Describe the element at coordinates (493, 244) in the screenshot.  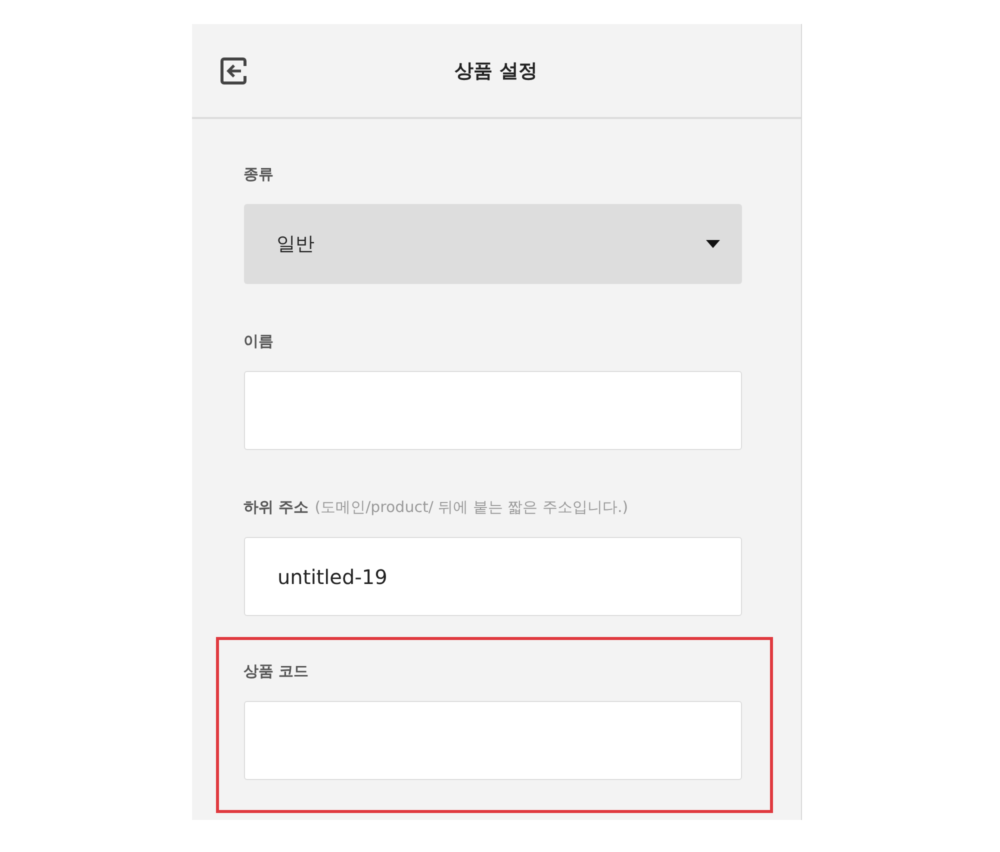
I see `type-dropdown: 일반` at that location.